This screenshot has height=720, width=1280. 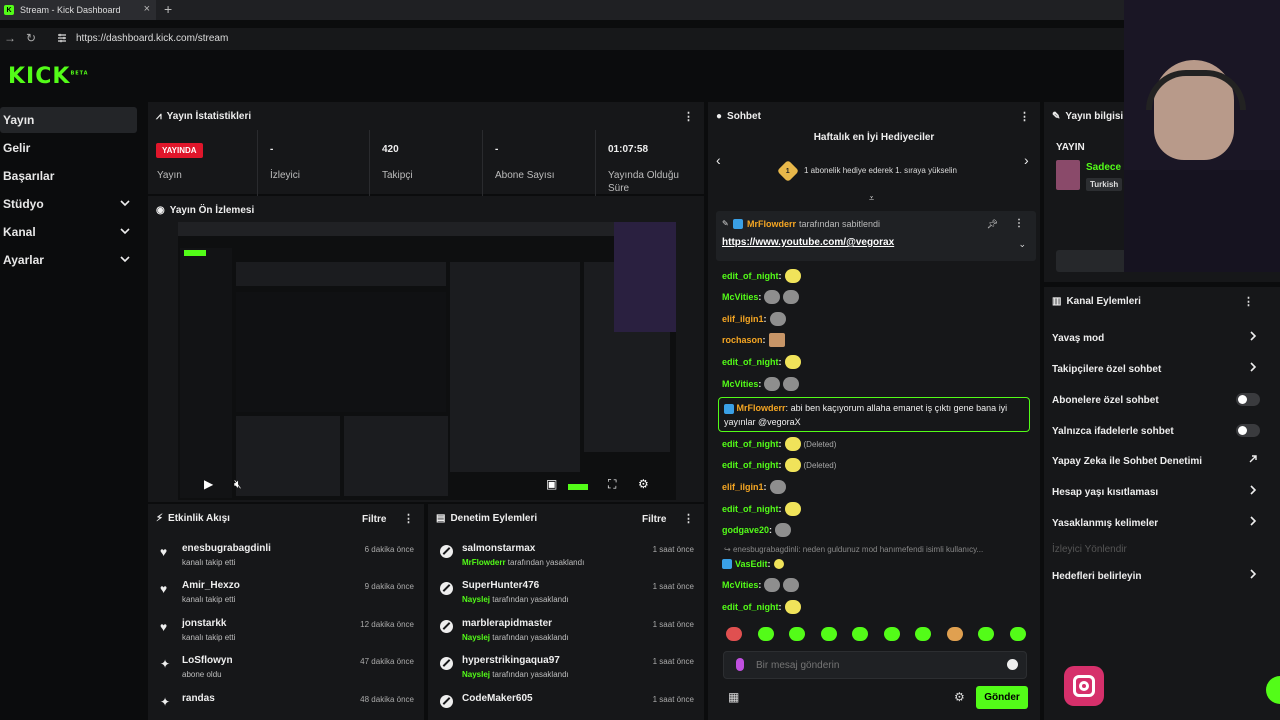 I want to click on chat-username: MrFlowderr, so click(x=761, y=408).